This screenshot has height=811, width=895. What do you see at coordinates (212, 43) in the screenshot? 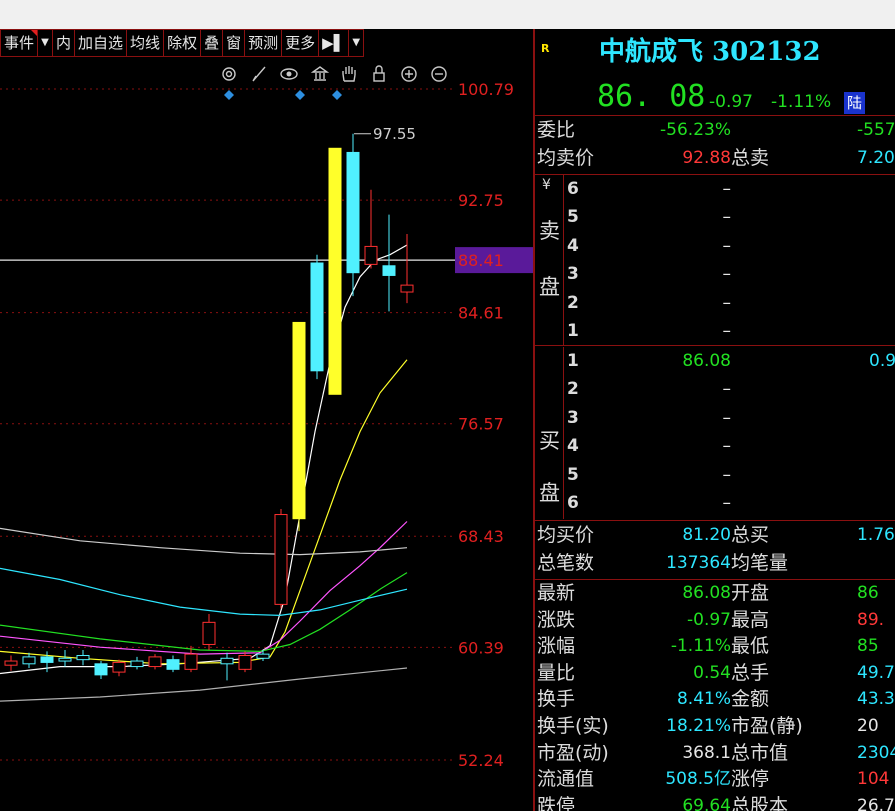
I see `overlay-button: 叠` at bounding box center [212, 43].